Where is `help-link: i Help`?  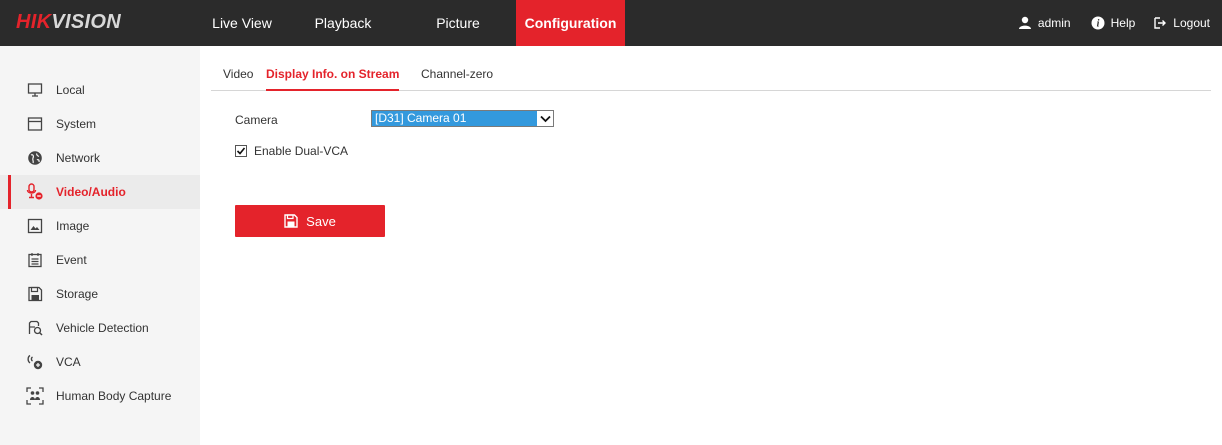
help-link: i Help is located at coordinates (1113, 23).